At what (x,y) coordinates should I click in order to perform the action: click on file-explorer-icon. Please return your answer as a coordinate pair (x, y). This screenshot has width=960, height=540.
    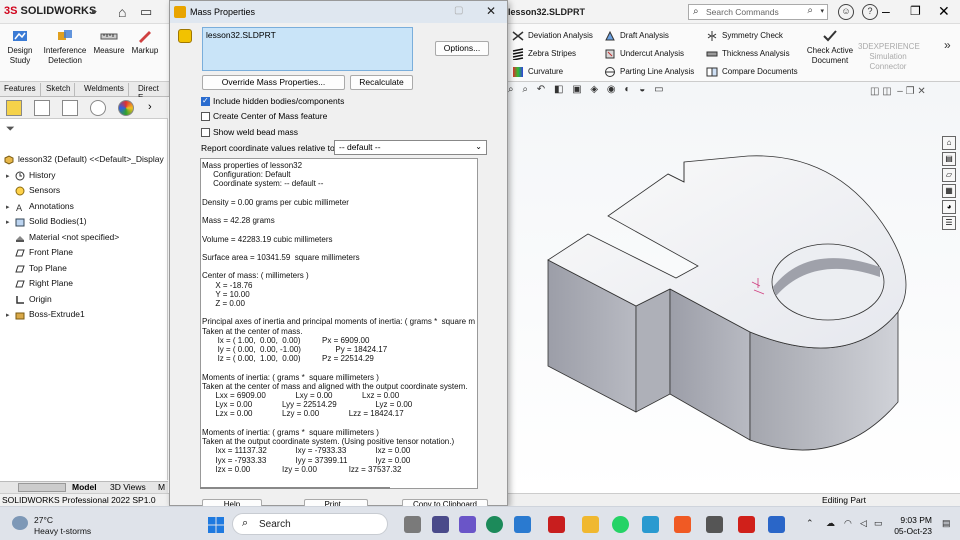
    Looking at the image, I should click on (590, 524).